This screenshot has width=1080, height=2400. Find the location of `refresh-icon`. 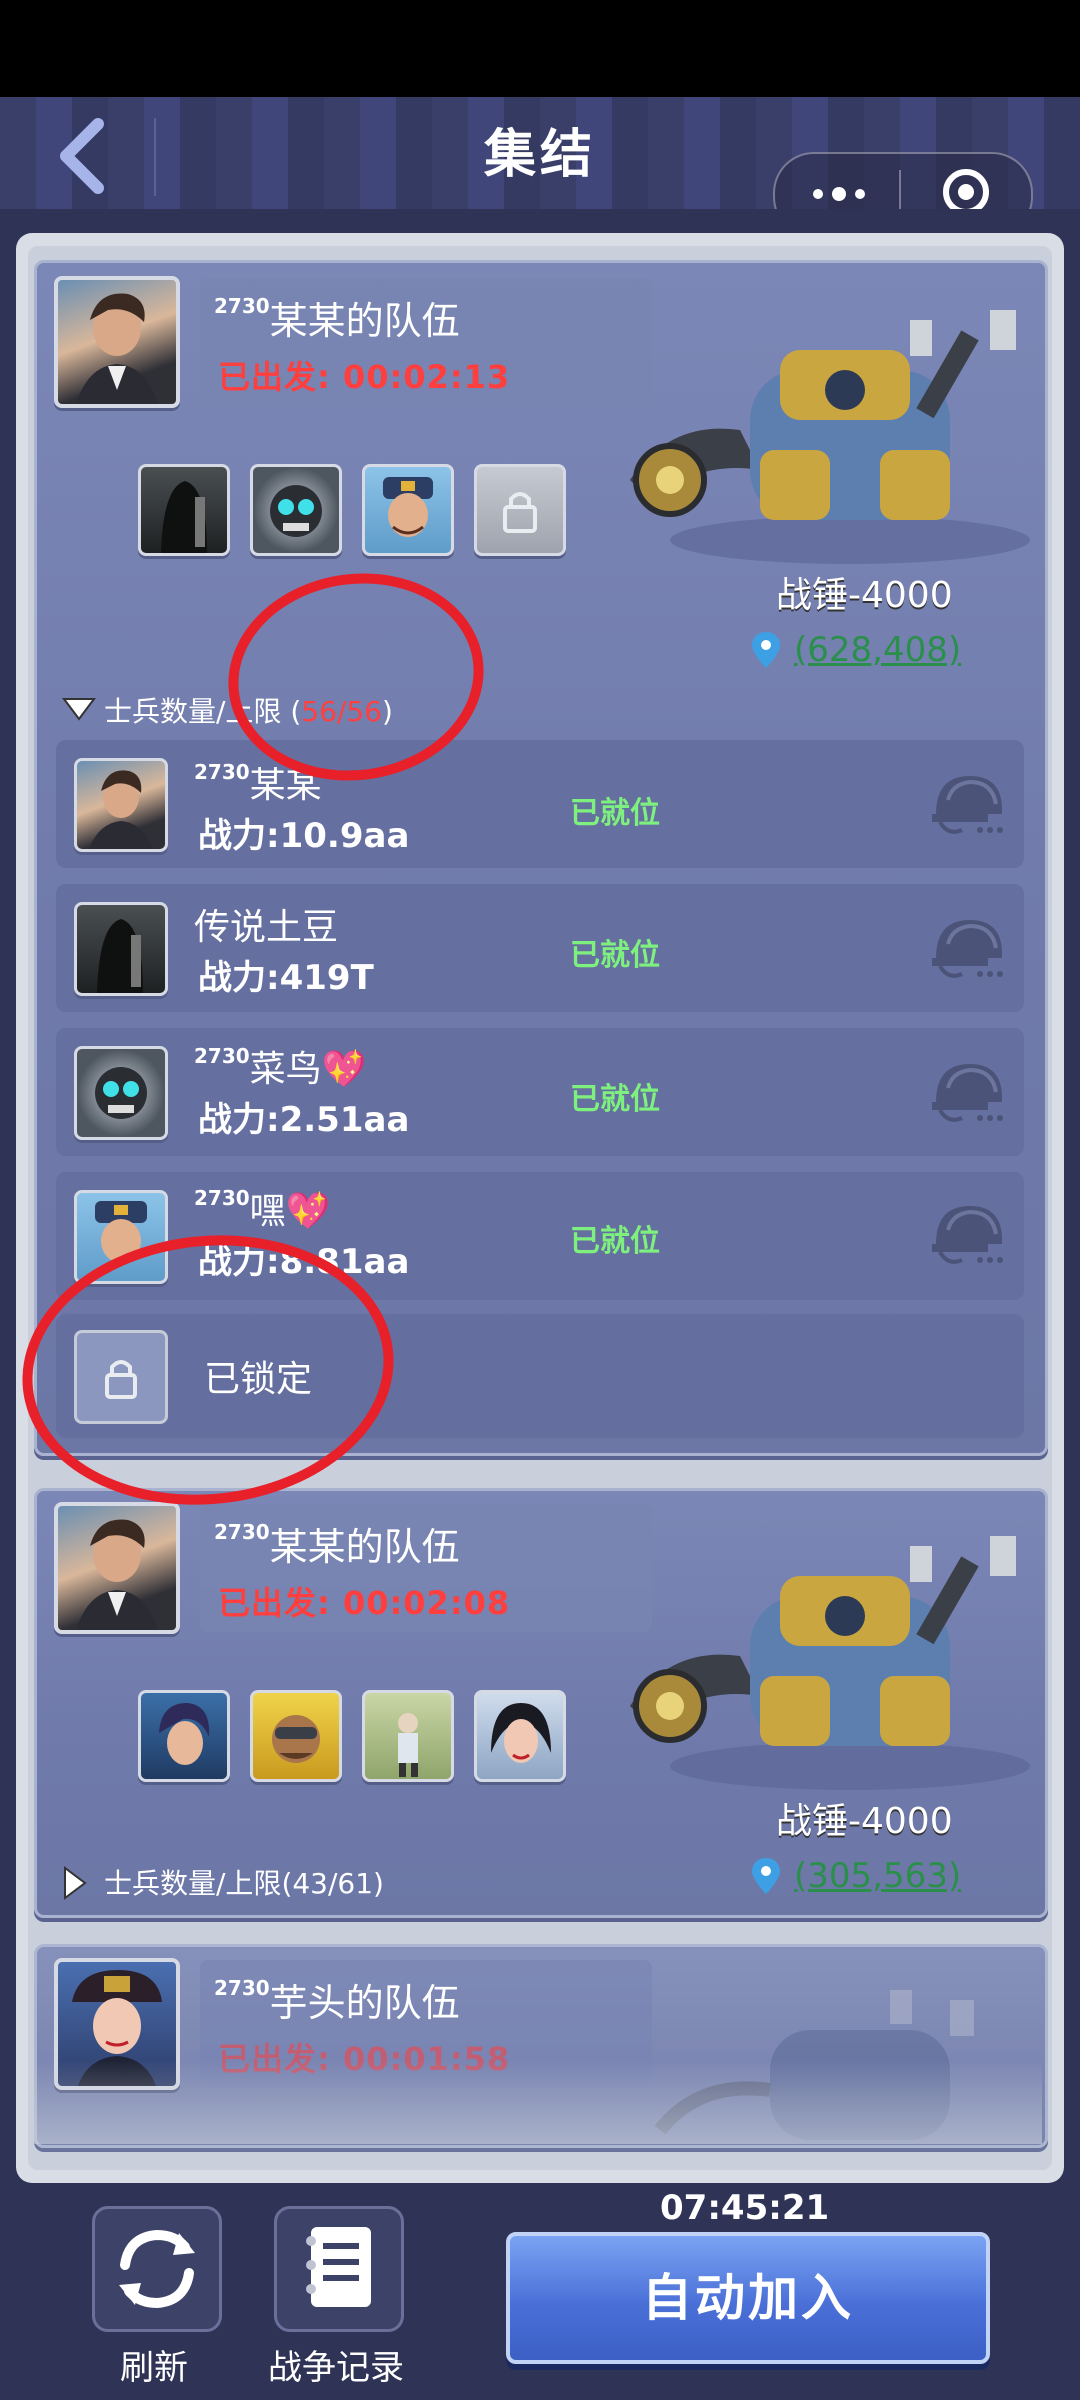

refresh-icon is located at coordinates (157, 2269).